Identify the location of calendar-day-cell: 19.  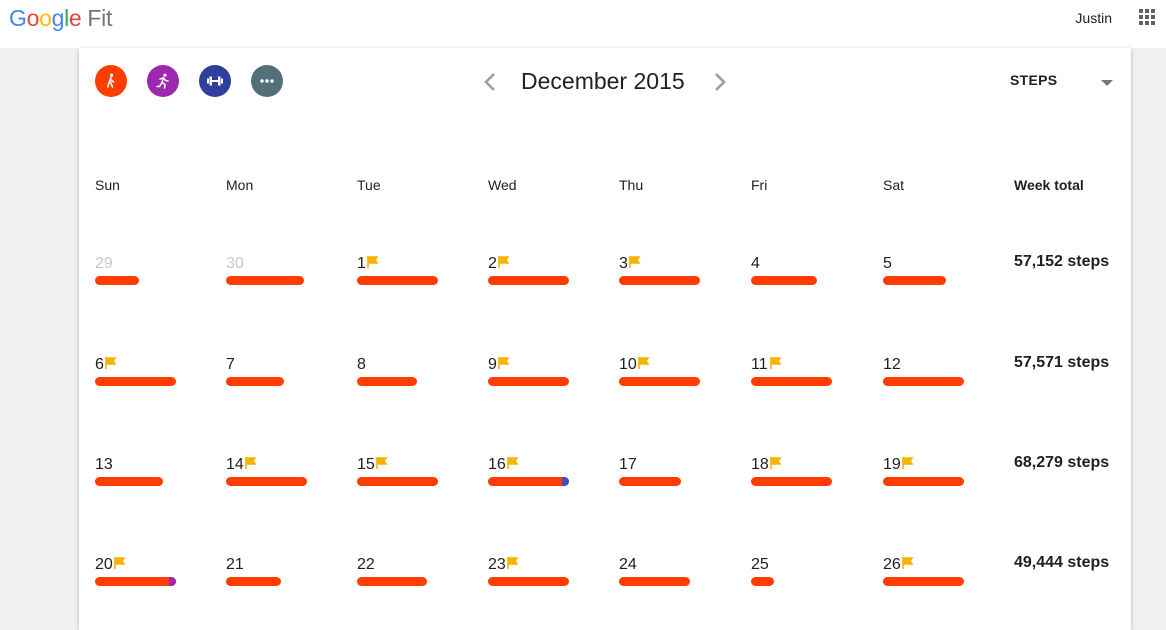
(938, 476).